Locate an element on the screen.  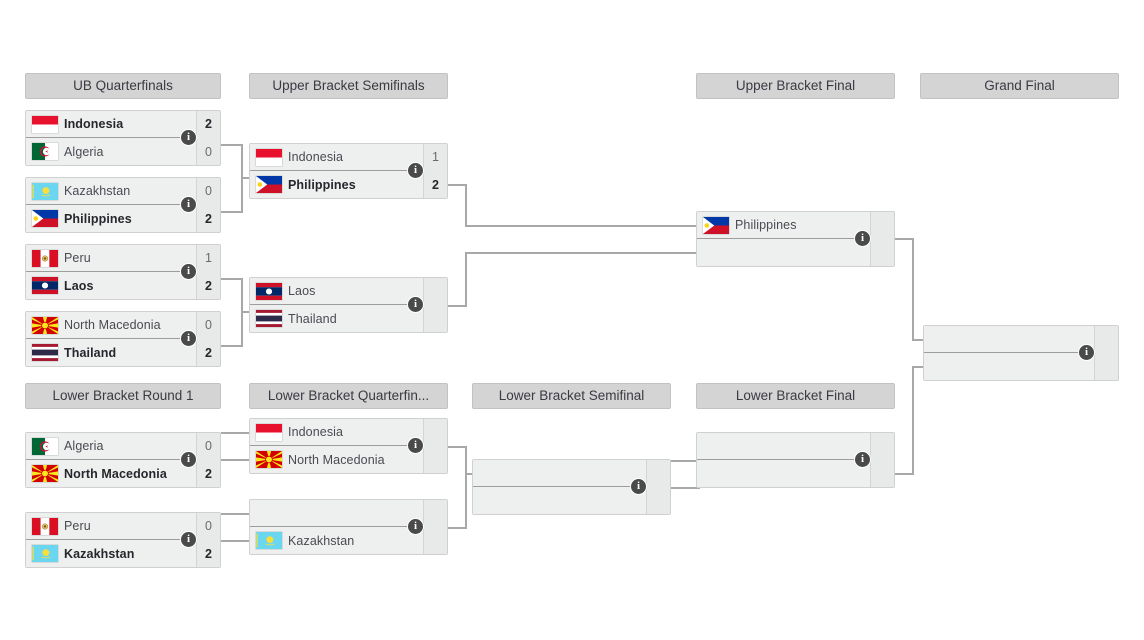
round-header-ub-semifinals: Upper Bracket Semifinals is located at coordinates (348, 86).